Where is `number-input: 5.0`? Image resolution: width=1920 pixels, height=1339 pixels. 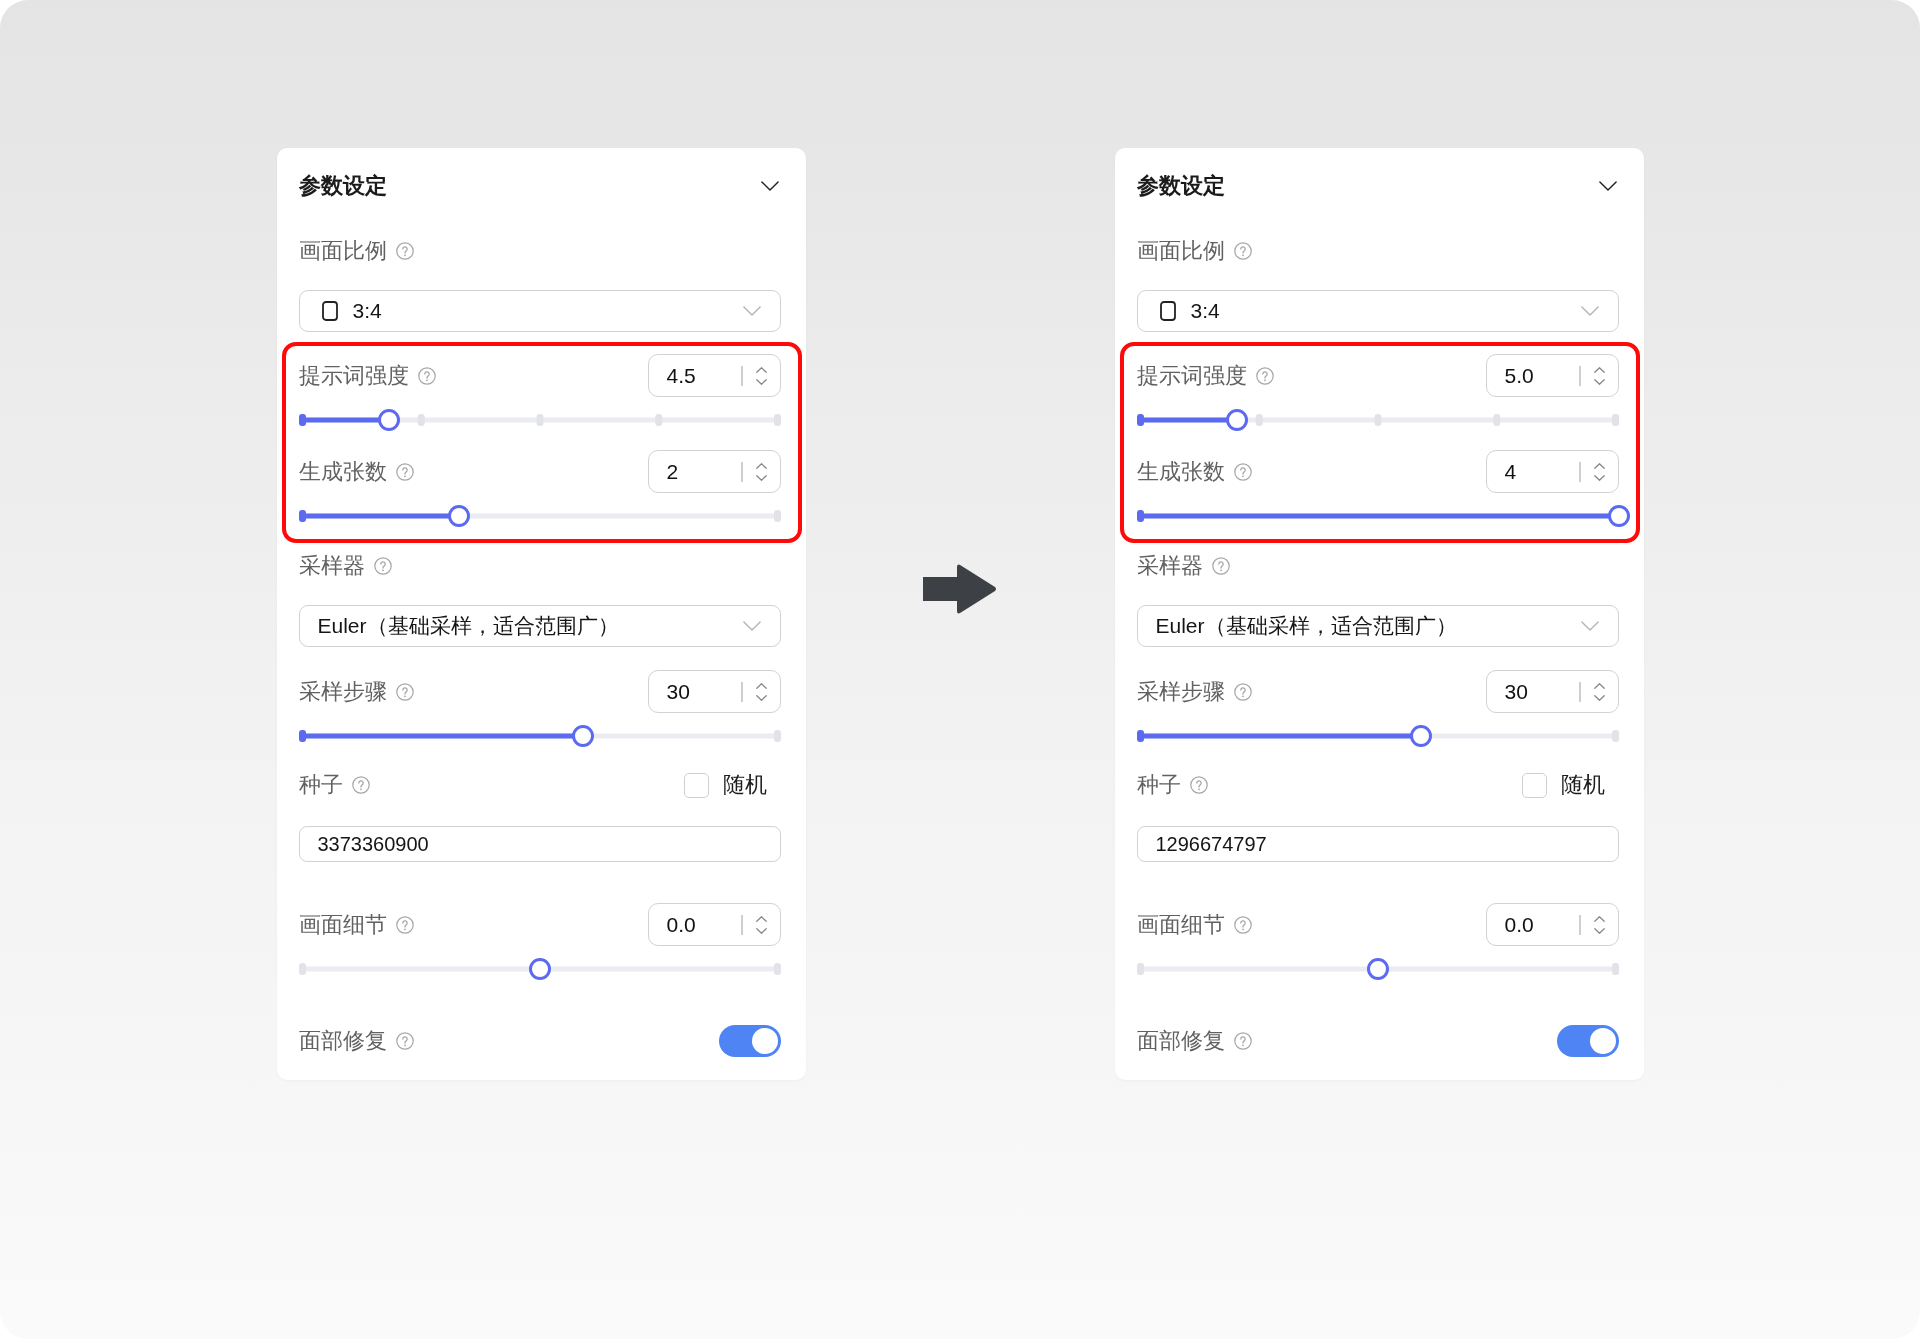 number-input: 5.0 is located at coordinates (1552, 375).